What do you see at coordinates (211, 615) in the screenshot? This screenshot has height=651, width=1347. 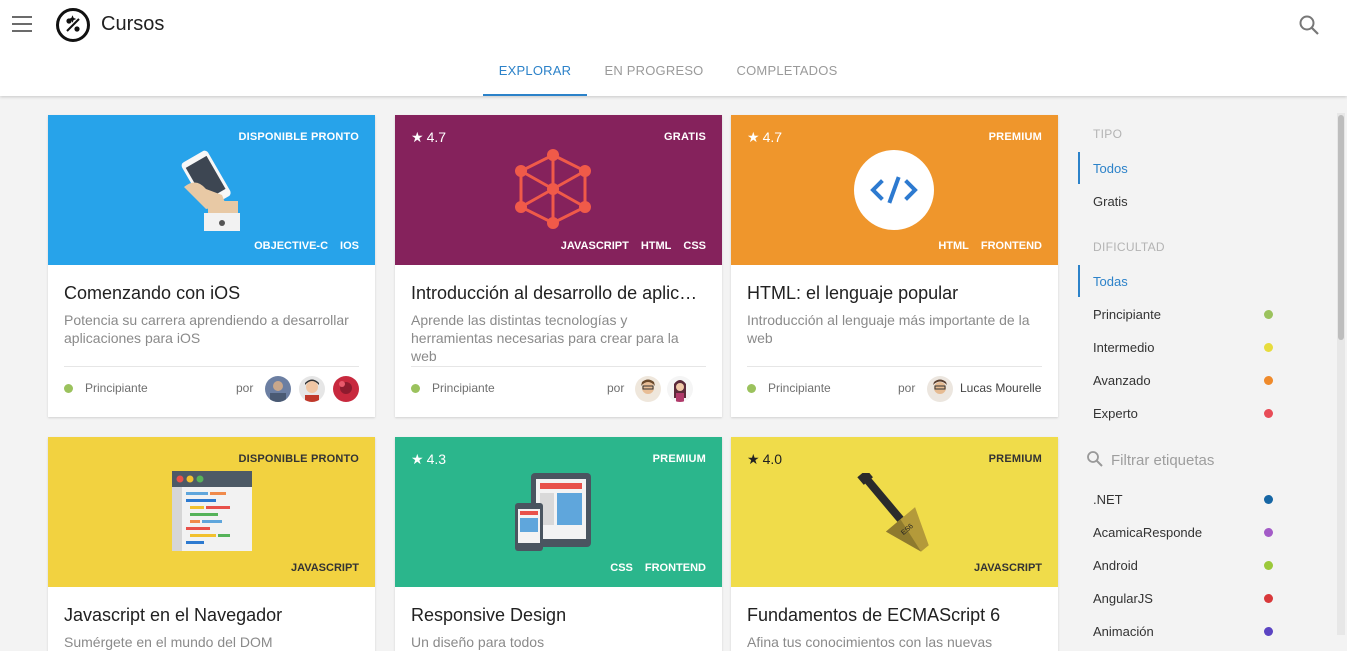 I see `course-title: Javascript en el Navegador` at bounding box center [211, 615].